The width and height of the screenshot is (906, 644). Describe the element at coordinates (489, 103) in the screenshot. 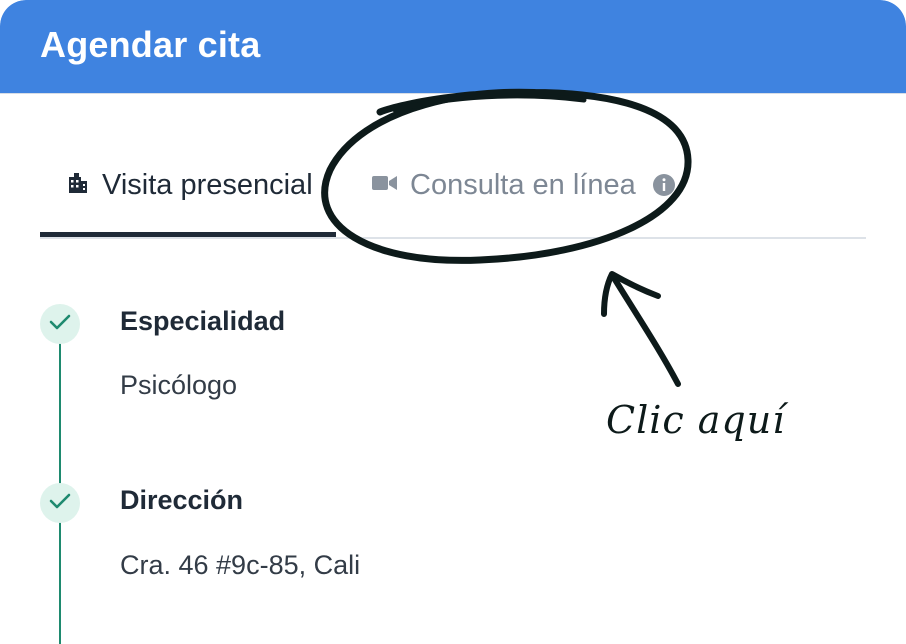

I see `annotation-circle-overlap` at that location.